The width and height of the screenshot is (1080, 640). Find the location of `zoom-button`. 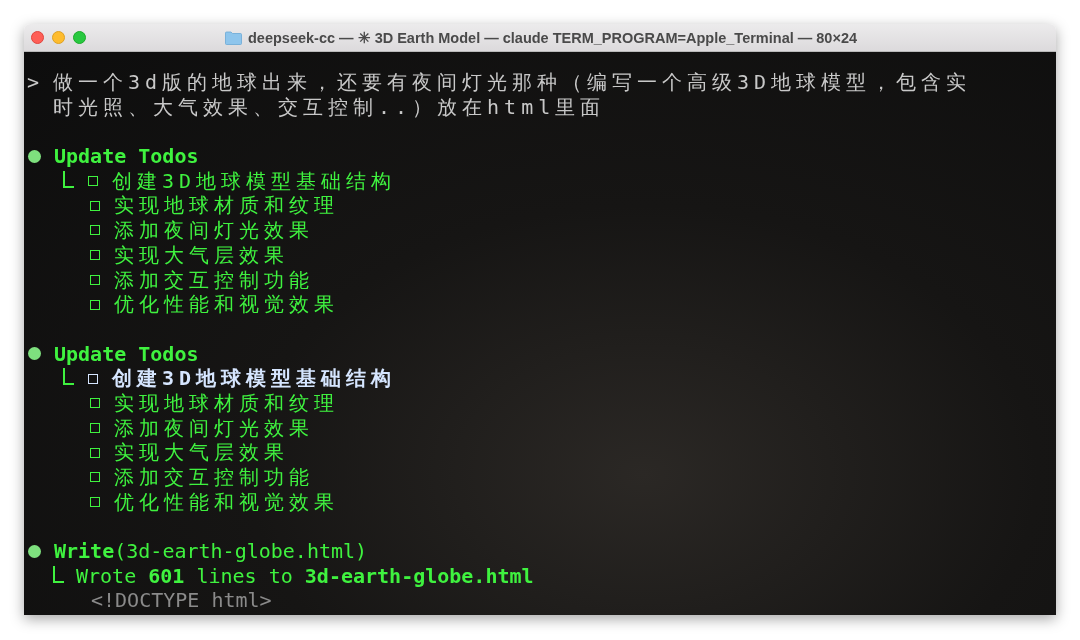

zoom-button is located at coordinates (79, 37).